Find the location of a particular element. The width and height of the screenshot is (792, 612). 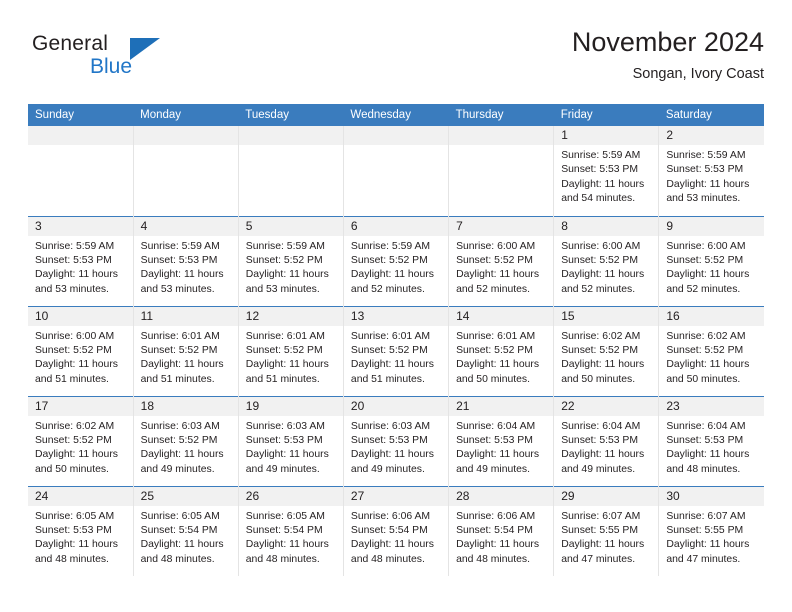

logo-text-general: General is located at coordinates (70, 43).